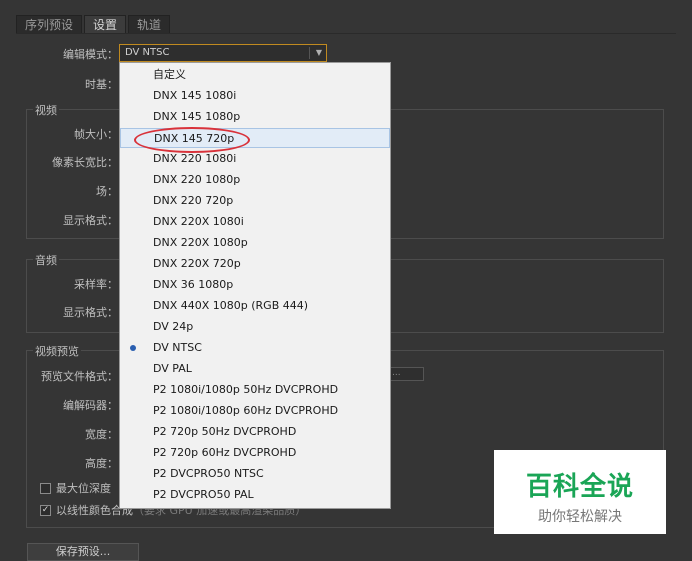 Image resolution: width=692 pixels, height=561 pixels. Describe the element at coordinates (45, 488) in the screenshot. I see `checkbox-box` at that location.